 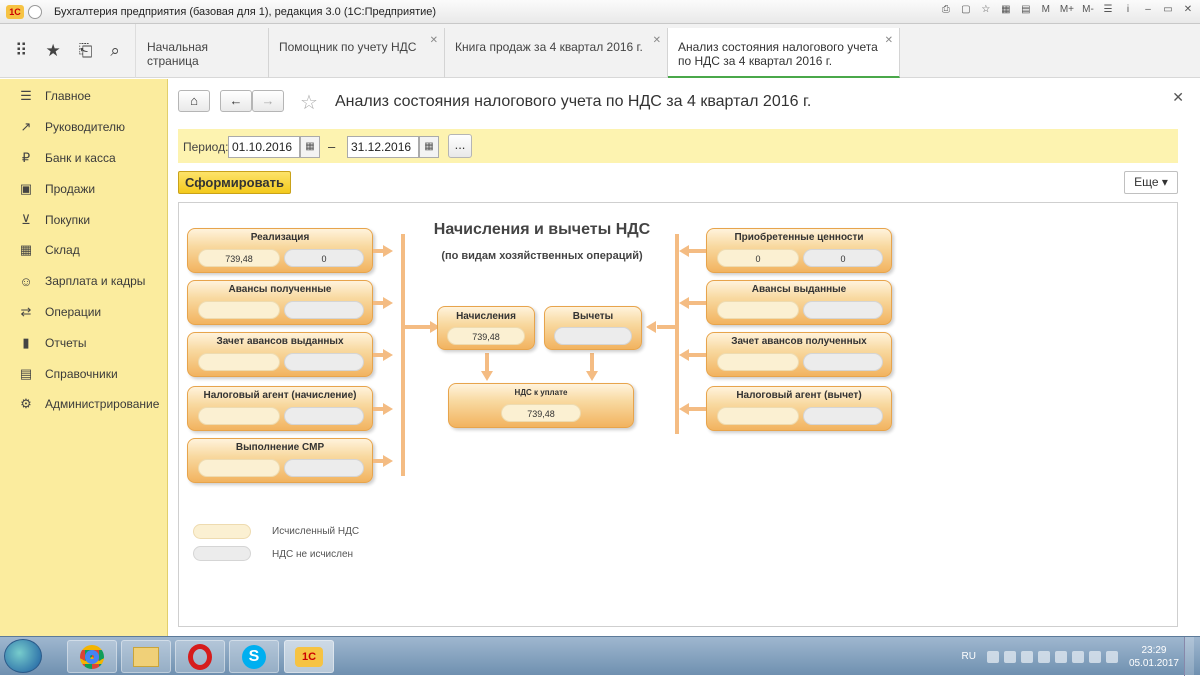 I want to click on close-window-icon: ✕, so click(x=1188, y=9).